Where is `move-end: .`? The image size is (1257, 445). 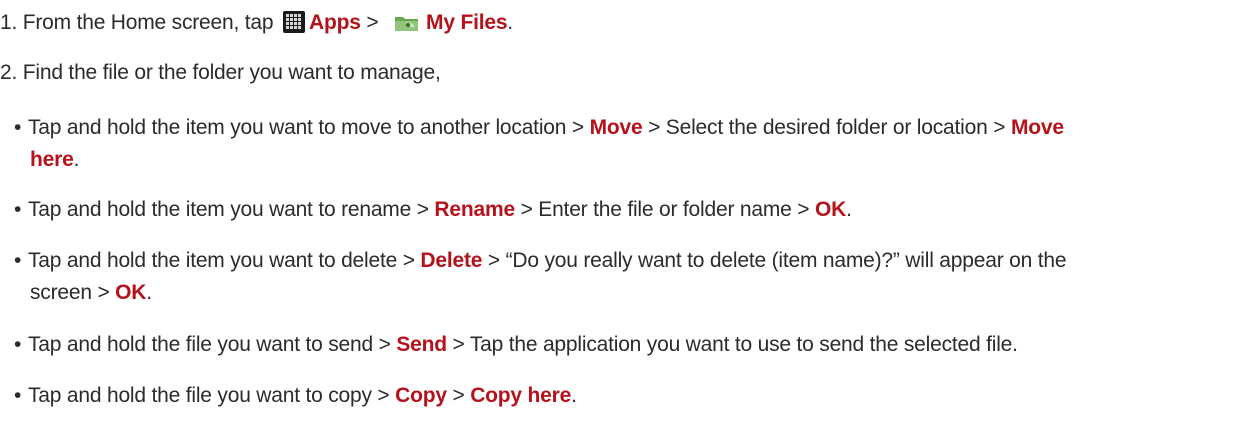
move-end: . is located at coordinates (76, 159).